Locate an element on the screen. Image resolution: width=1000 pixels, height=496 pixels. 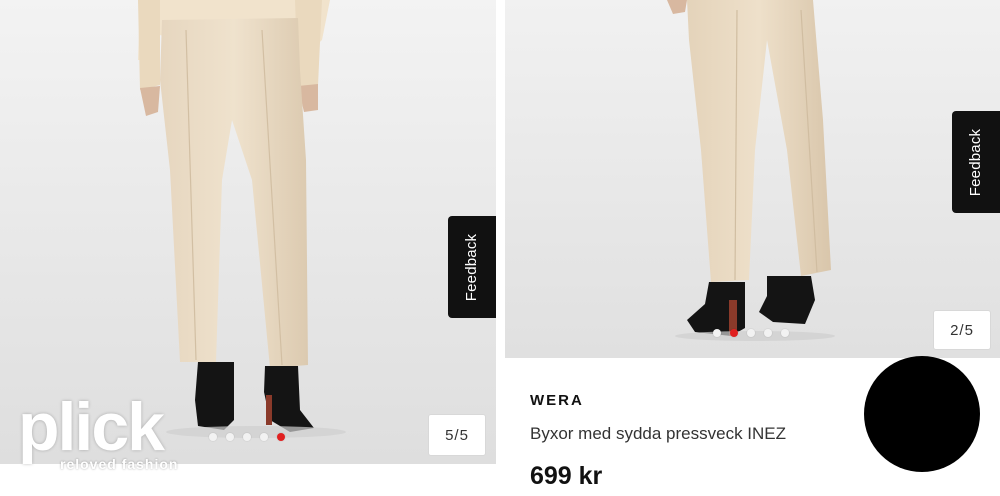
logo-wordmark: plick is located at coordinates (91, 427).